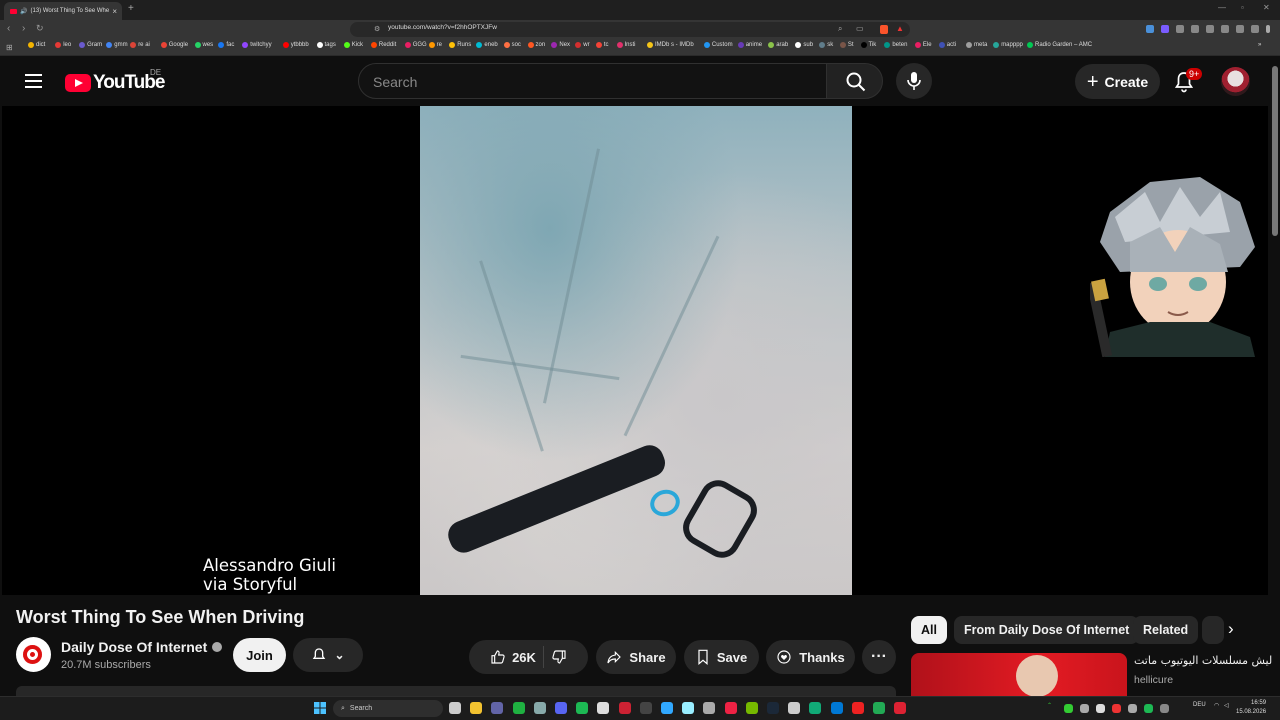 Image resolution: width=1280 pixels, height=720 pixels. I want to click on bookmark-item: eneb, so click(487, 45).